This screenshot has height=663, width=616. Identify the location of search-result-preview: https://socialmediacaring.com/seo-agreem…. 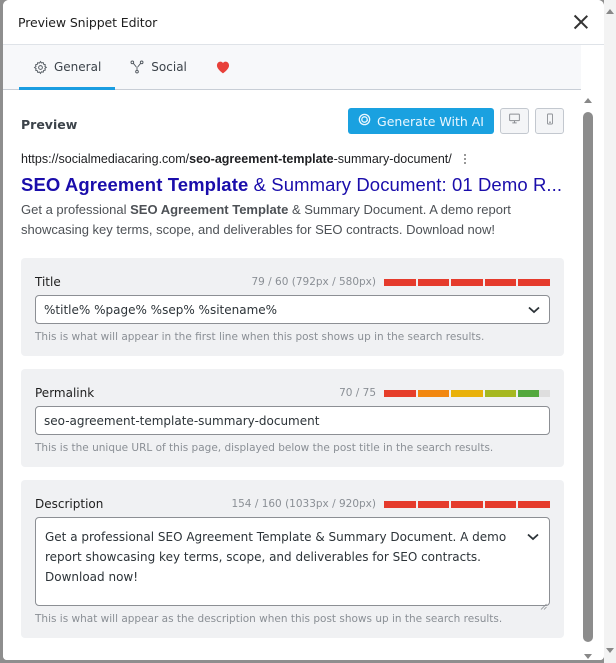
(292, 195).